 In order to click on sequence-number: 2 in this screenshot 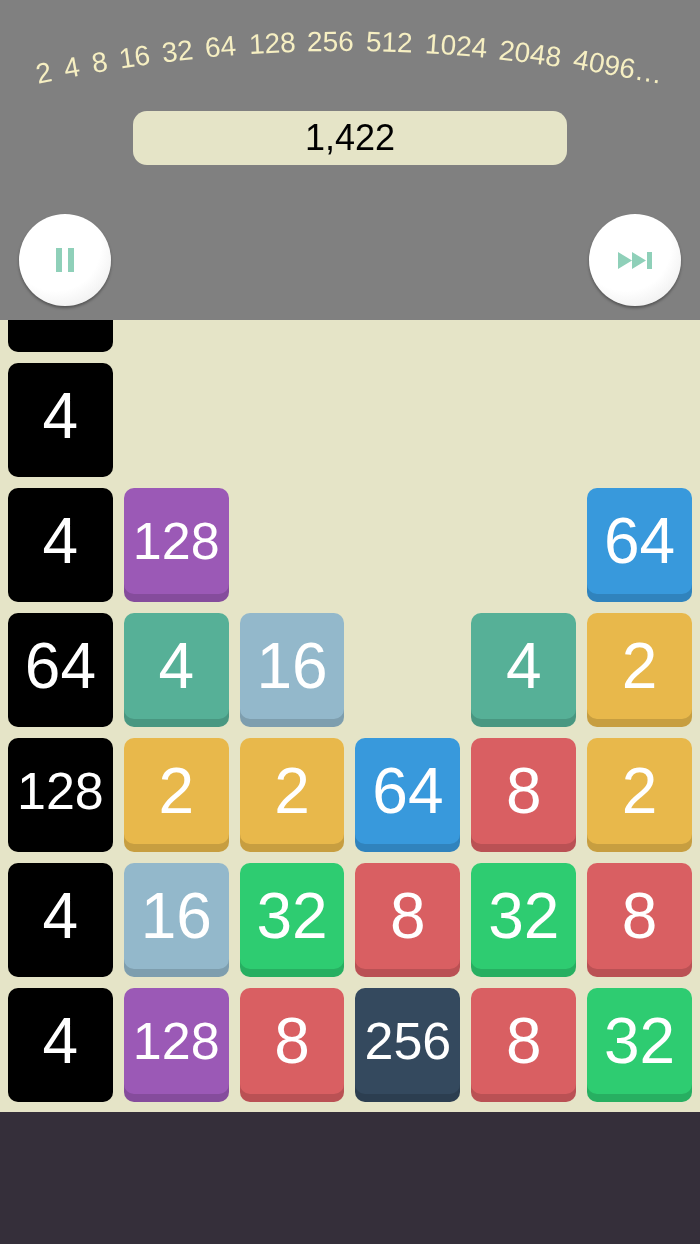, I will do `click(44, 73)`.